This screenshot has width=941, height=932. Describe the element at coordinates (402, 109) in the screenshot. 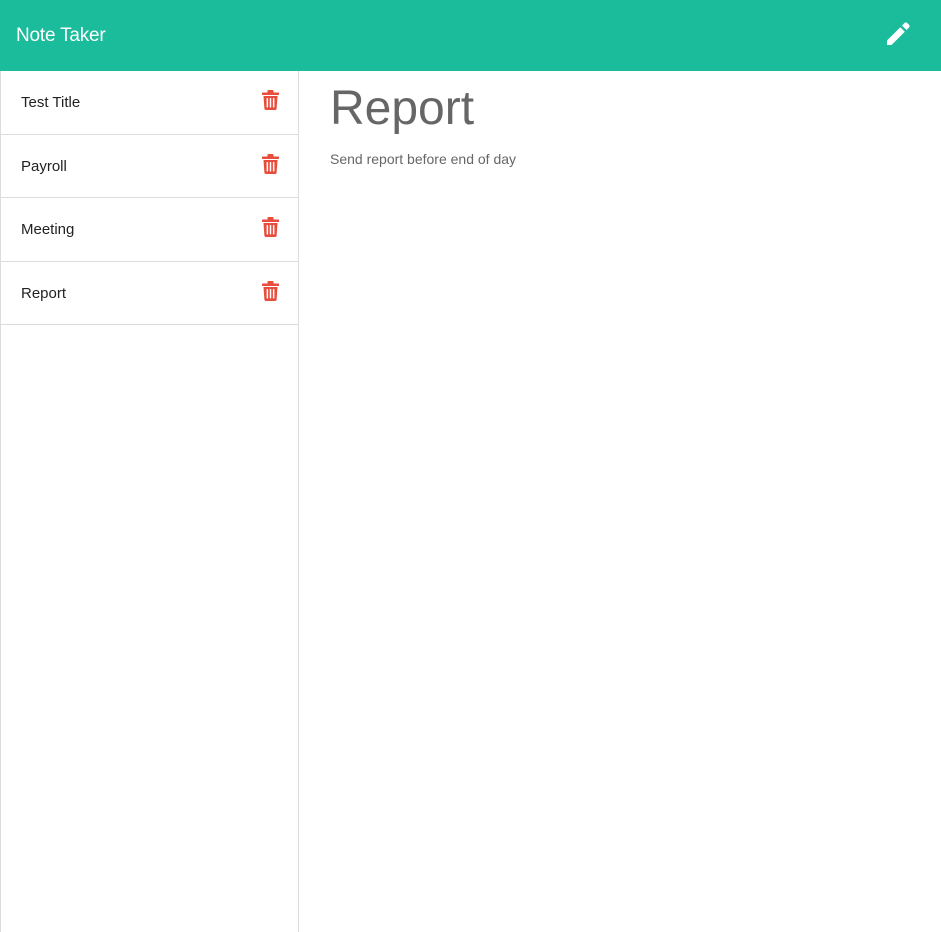

I see `note-title: Report` at that location.